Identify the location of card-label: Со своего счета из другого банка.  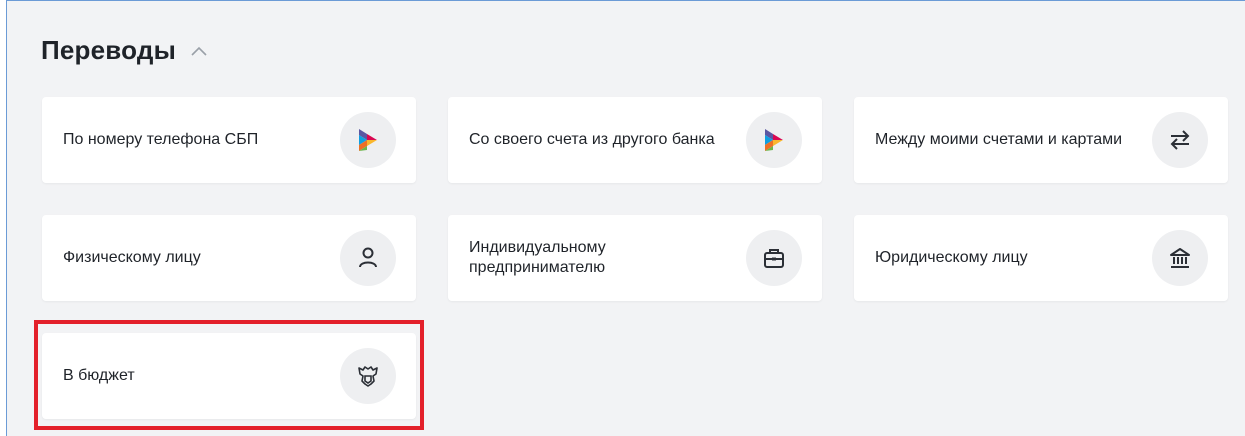
(592, 139).